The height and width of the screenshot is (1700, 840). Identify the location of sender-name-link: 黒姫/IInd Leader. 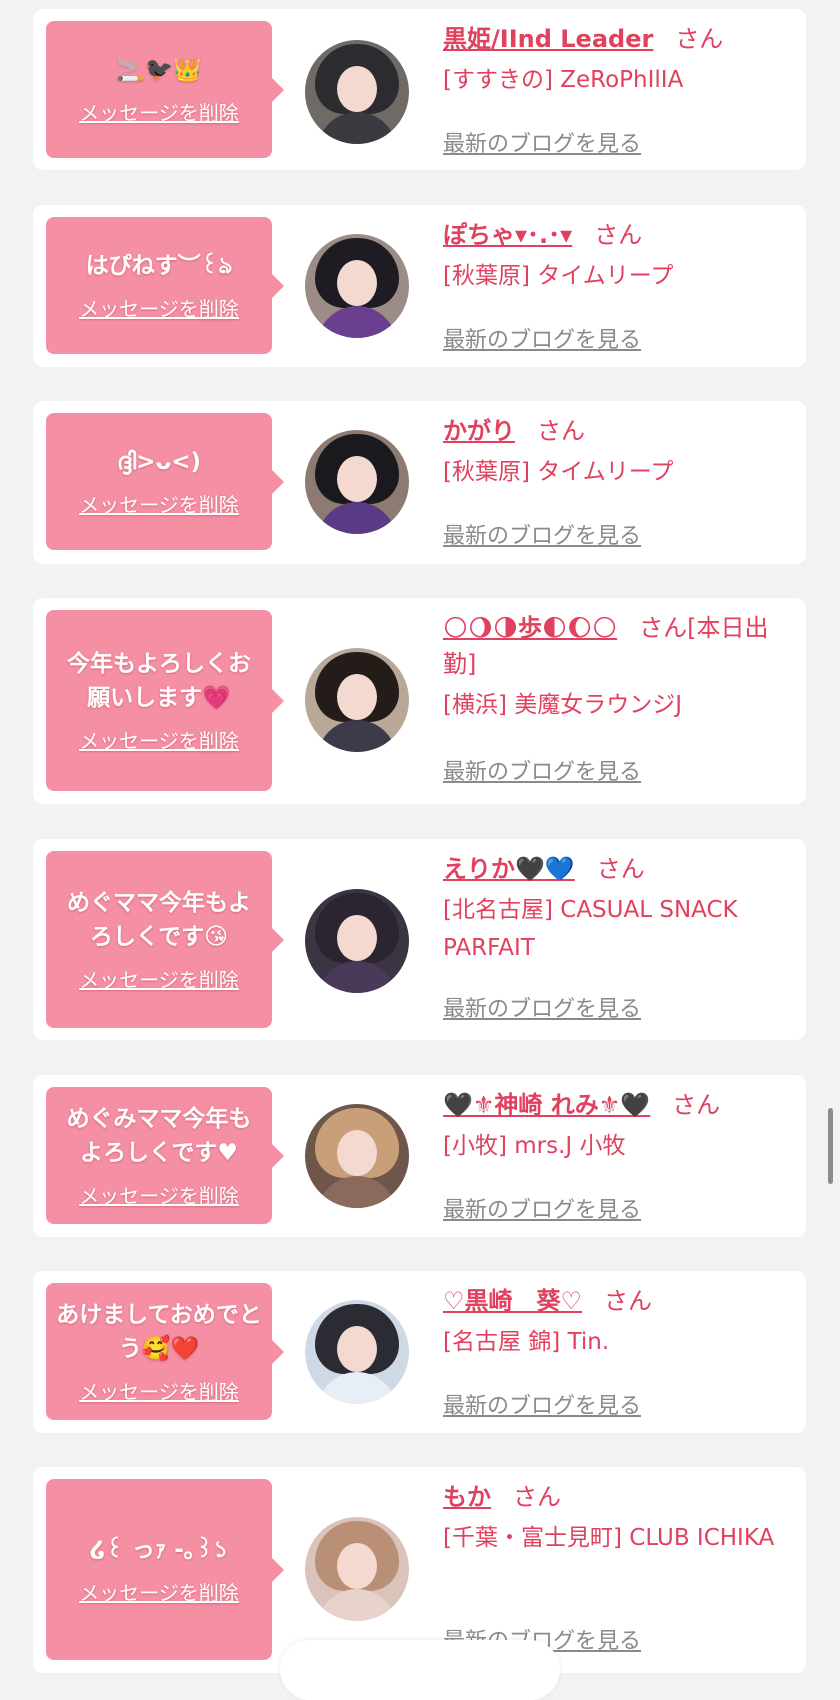
(548, 39).